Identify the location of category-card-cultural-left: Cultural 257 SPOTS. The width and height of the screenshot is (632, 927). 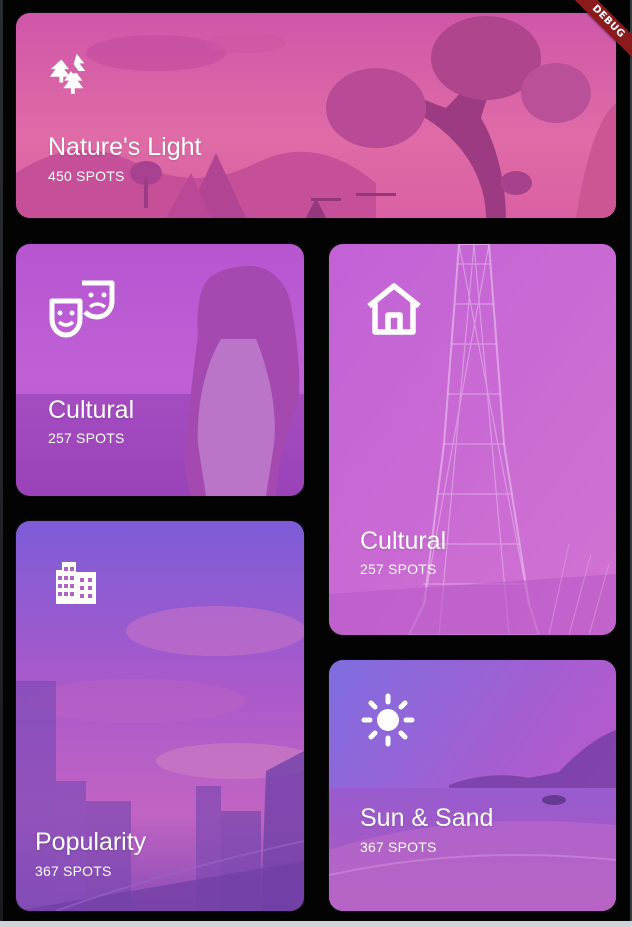
(160, 370).